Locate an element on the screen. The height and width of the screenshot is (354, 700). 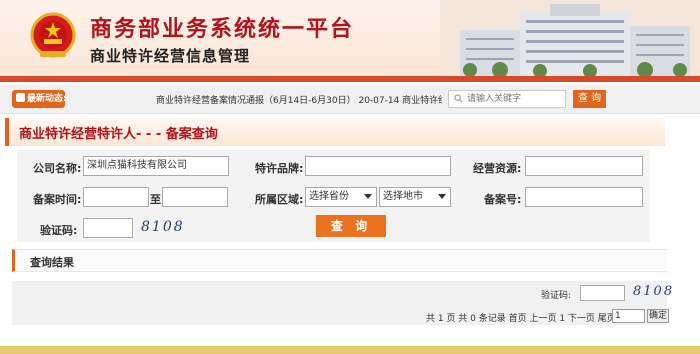
record-time-from-input is located at coordinates (116, 197).